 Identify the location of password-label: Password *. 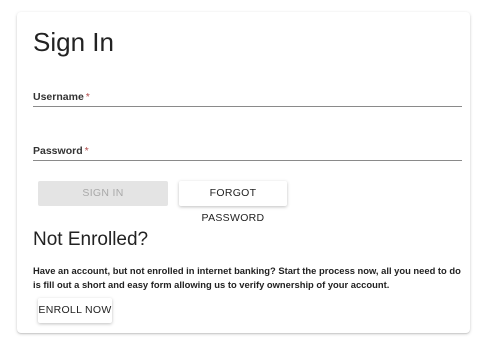
(61, 151).